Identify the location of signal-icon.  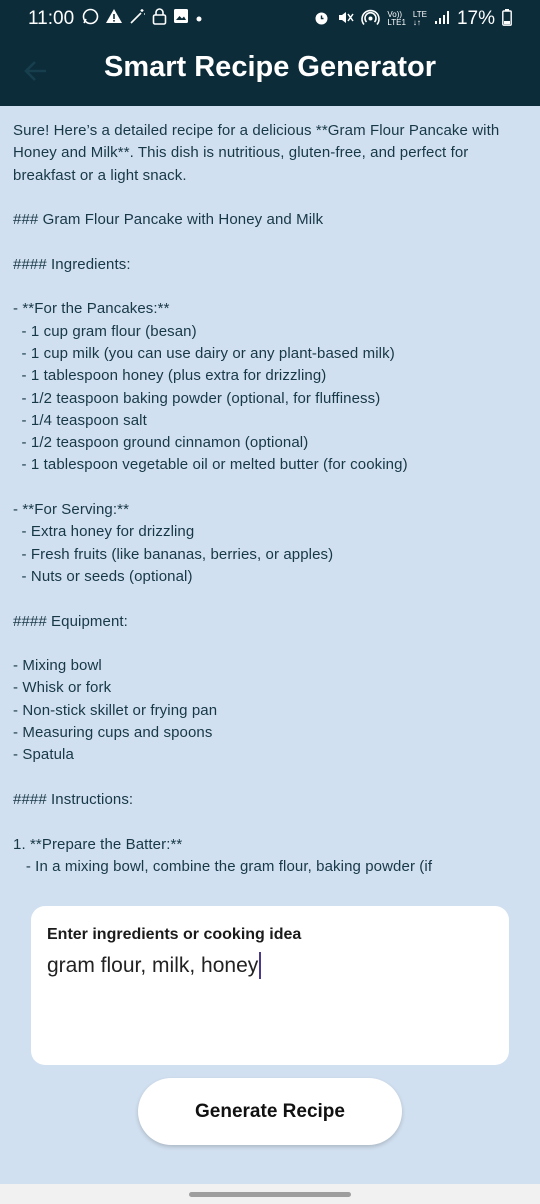
(442, 19).